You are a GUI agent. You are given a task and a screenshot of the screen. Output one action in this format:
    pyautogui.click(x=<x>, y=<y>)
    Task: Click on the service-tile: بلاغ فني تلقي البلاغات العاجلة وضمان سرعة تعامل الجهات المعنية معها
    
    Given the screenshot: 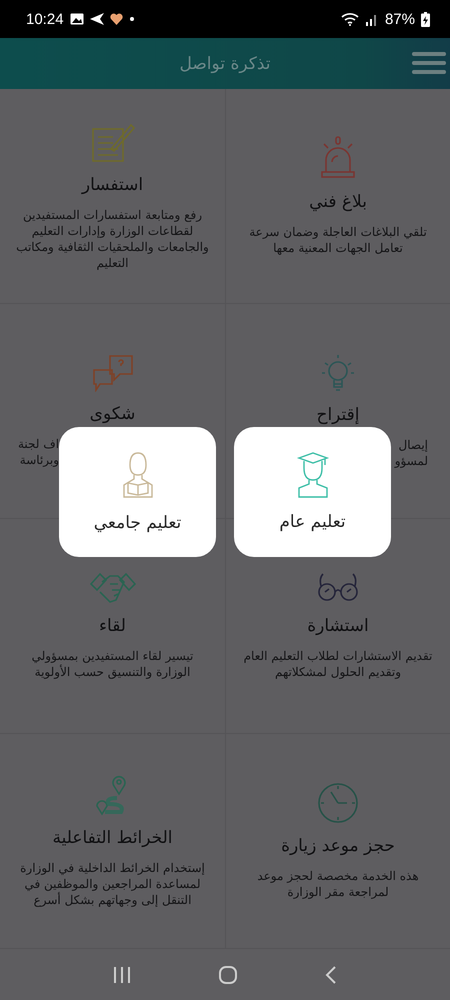 What is the action you would take?
    pyautogui.click(x=337, y=196)
    